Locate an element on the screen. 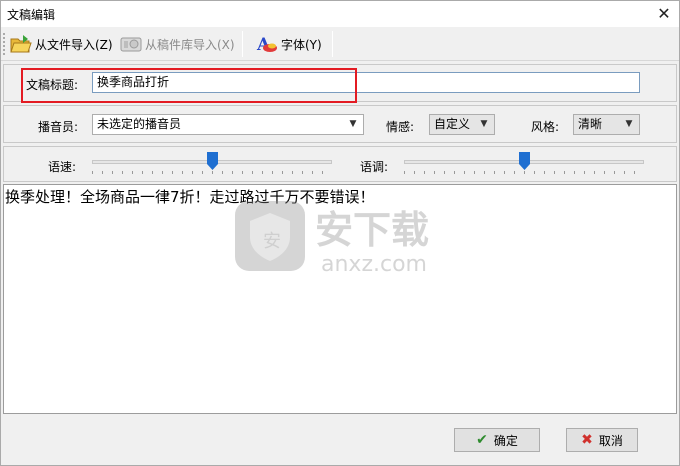 This screenshot has height=466, width=680. title-bar: 文稿编辑 ✕ is located at coordinates (340, 14).